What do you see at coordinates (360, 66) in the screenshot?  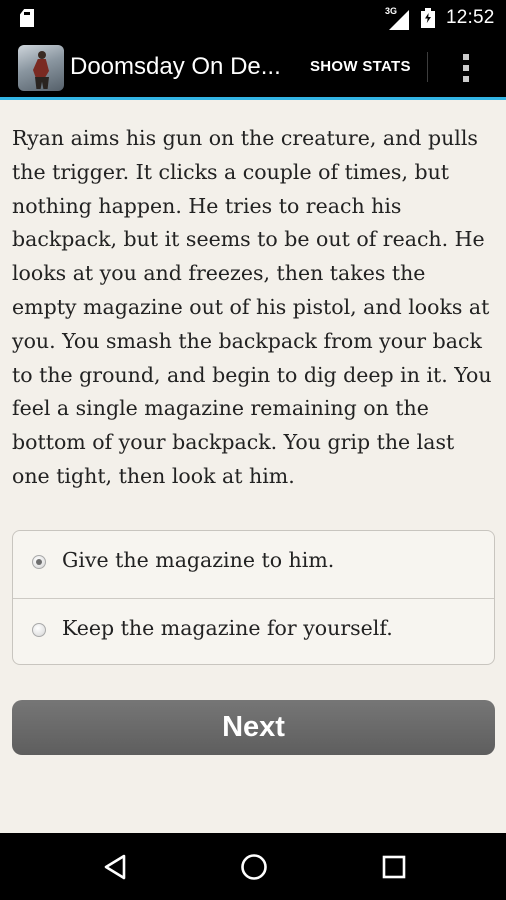 I see `show-stats-button: SHOW STATS` at bounding box center [360, 66].